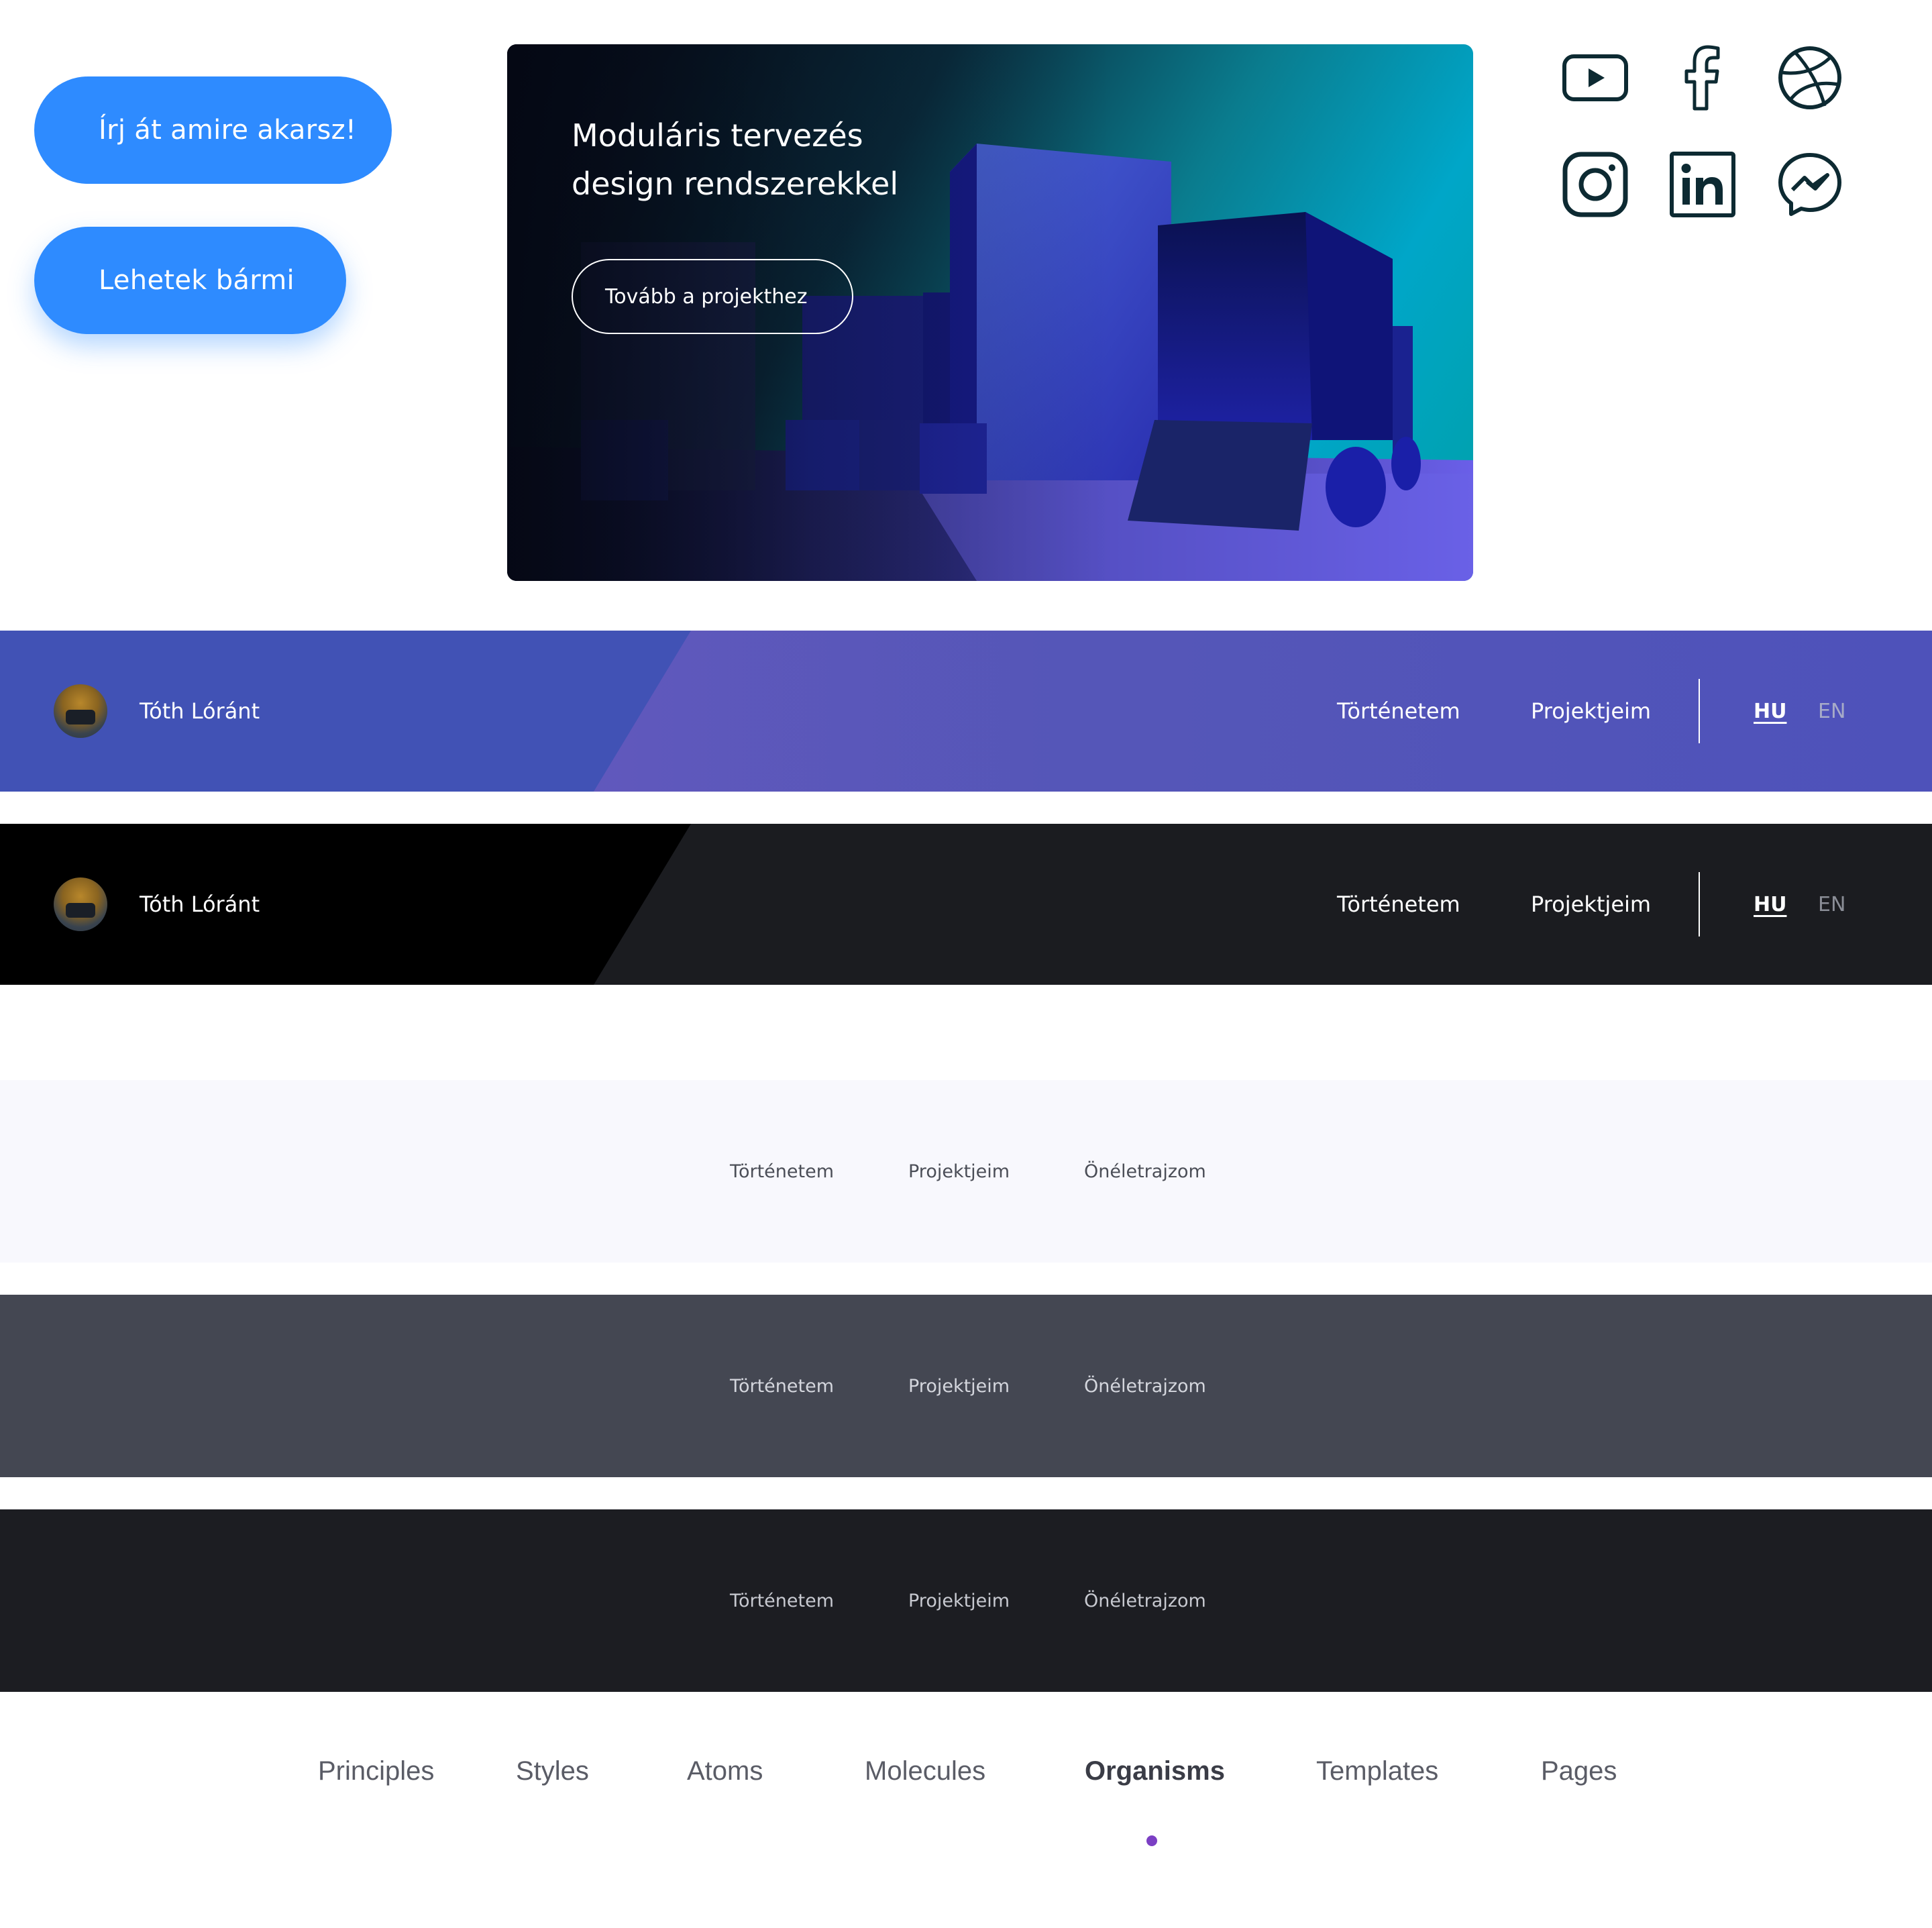 Image resolution: width=1932 pixels, height=1928 pixels. I want to click on primary-pill-label: Írj át amire akarsz!, so click(228, 130).